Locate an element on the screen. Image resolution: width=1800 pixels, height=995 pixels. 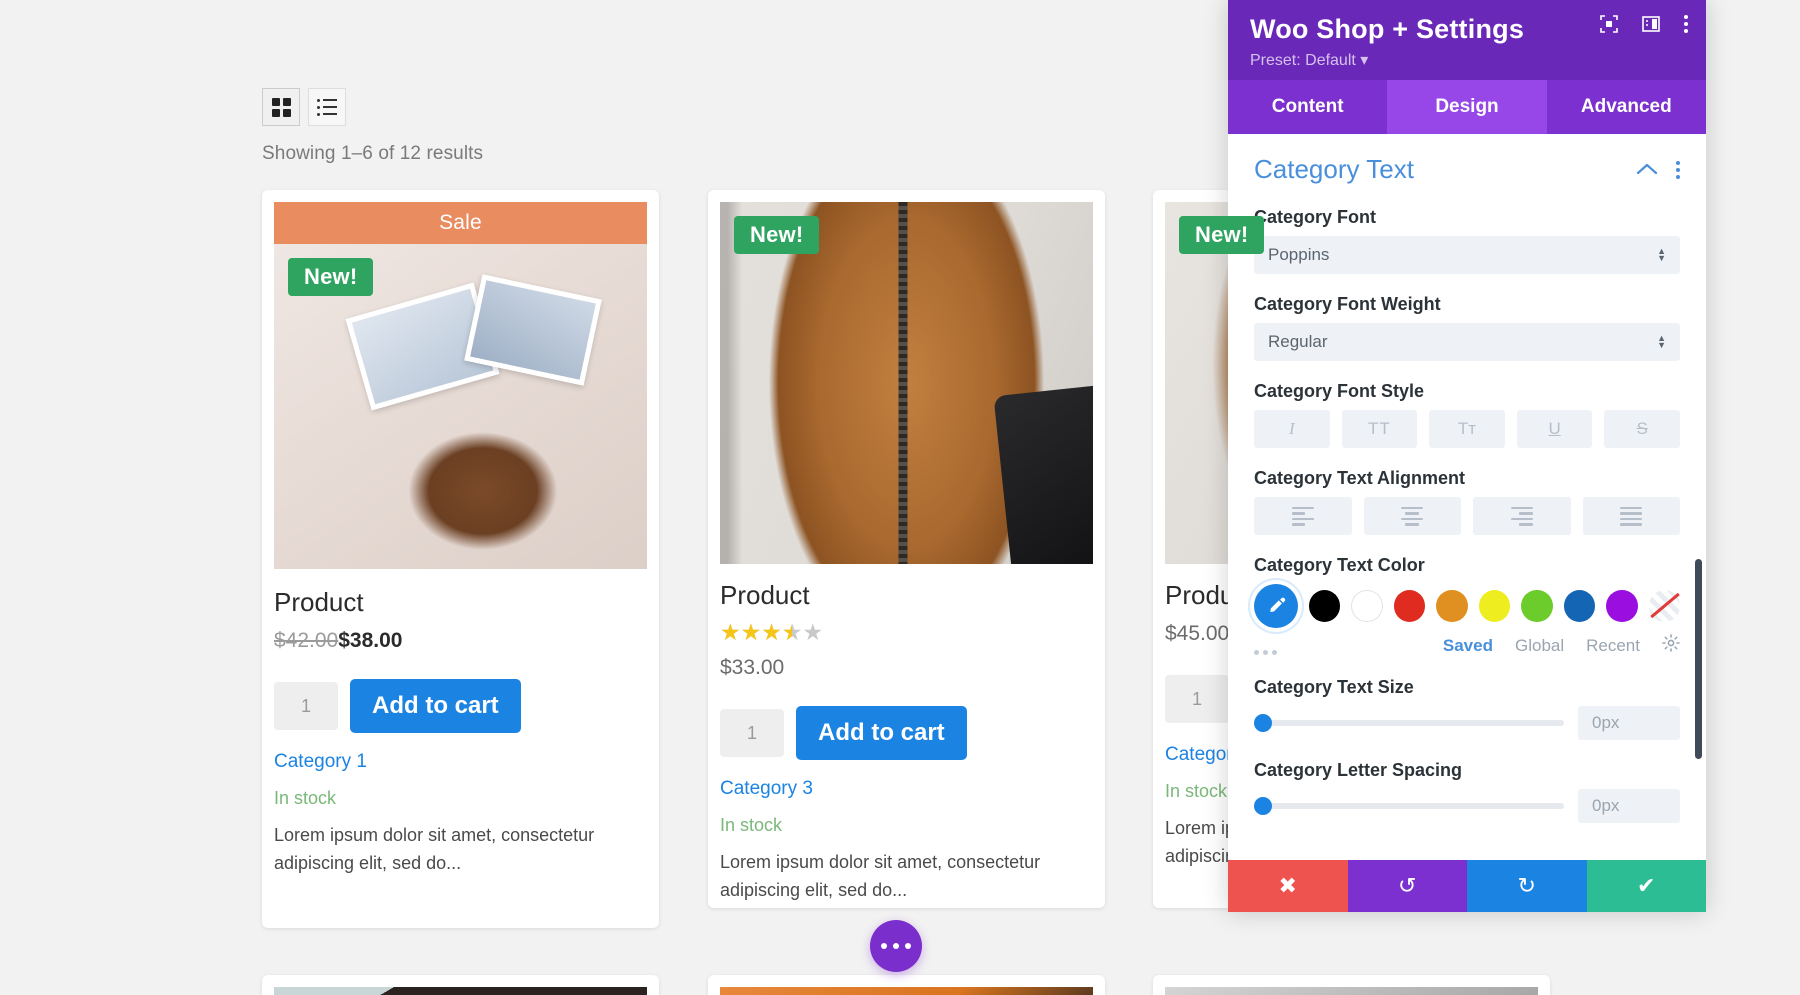
more-options-fab is located at coordinates (896, 946).